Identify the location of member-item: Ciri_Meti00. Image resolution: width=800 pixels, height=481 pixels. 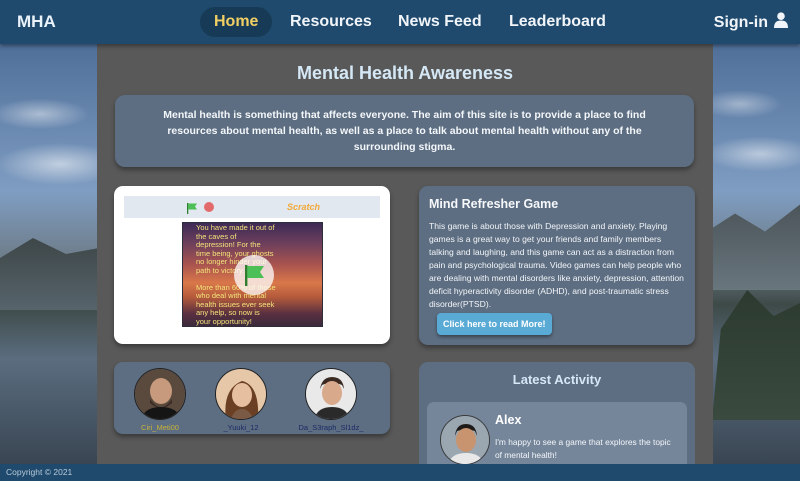
(160, 400).